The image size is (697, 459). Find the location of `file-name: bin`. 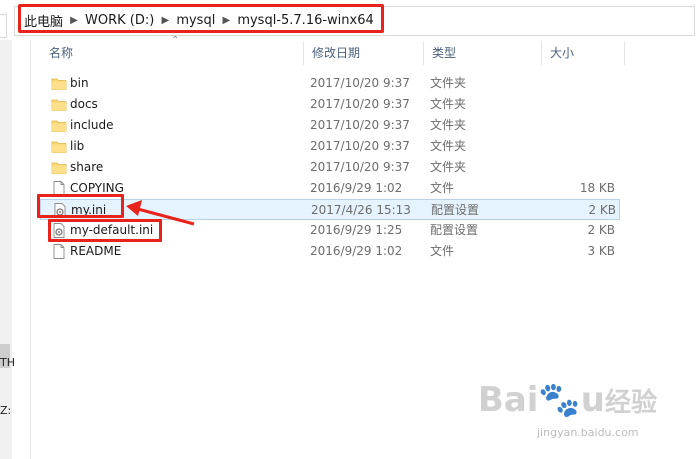

file-name: bin is located at coordinates (79, 83).